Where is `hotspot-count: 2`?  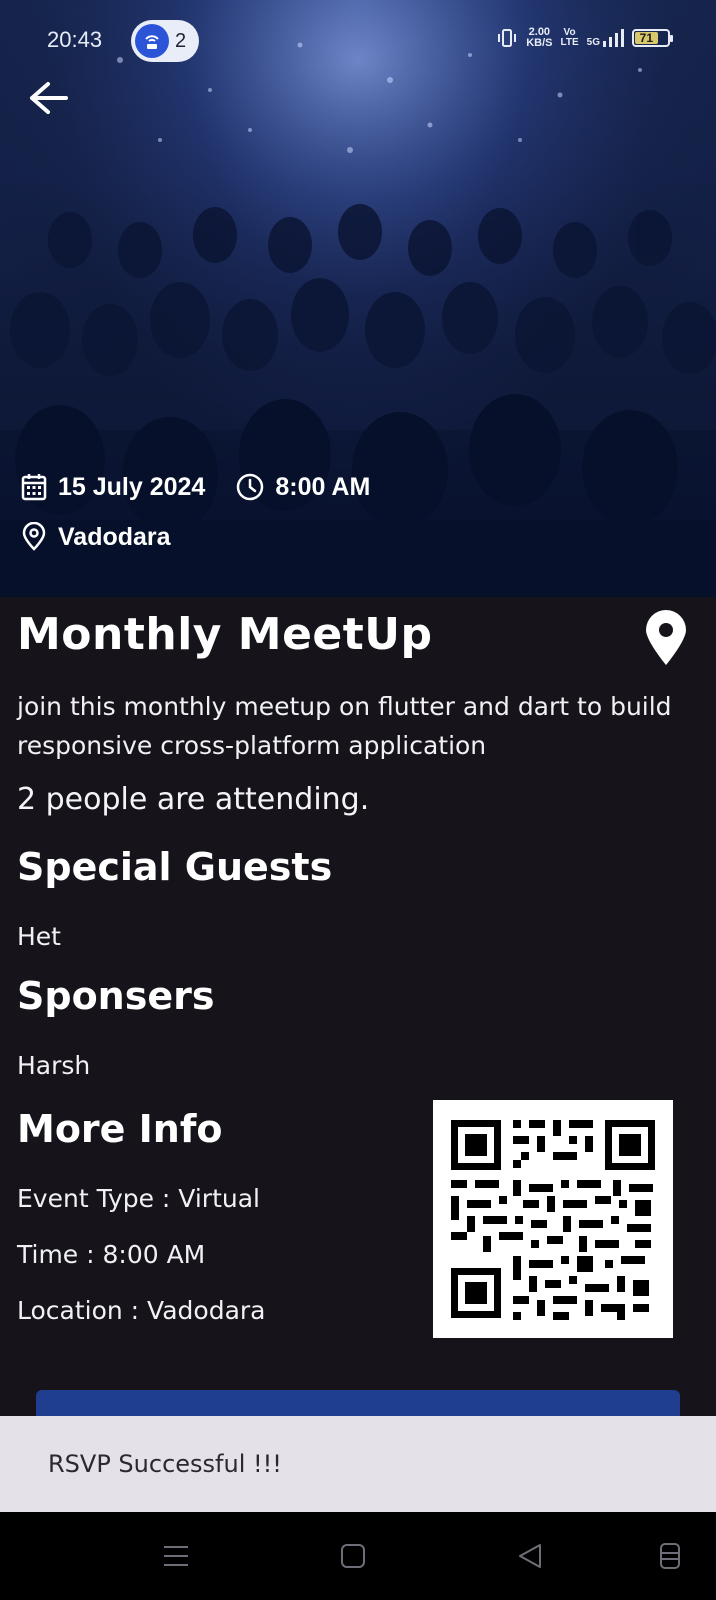 hotspot-count: 2 is located at coordinates (181, 40).